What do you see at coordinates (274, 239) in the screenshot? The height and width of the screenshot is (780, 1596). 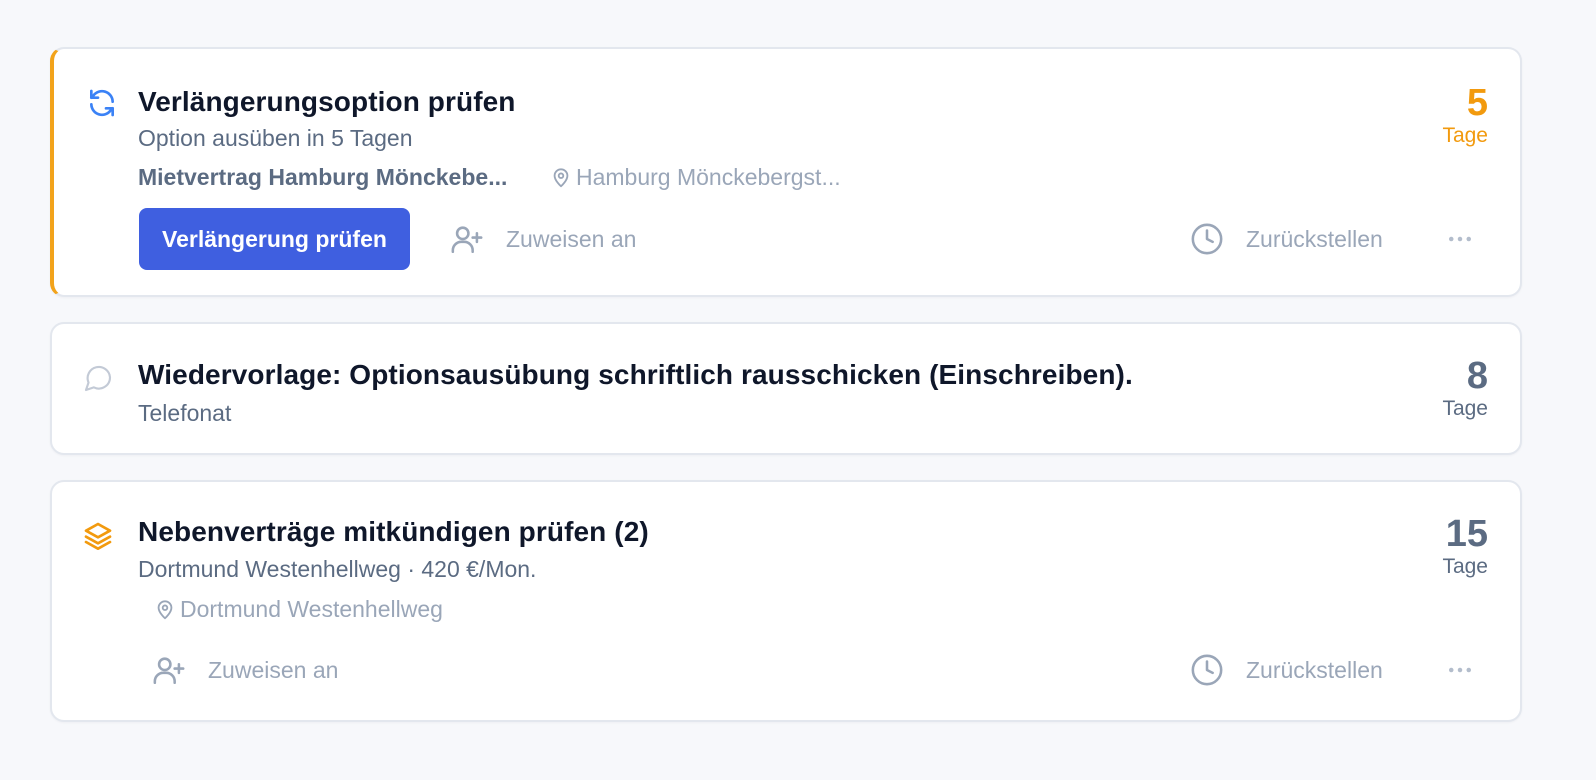 I see `check-renewal-button: Verlängerung prüfen` at bounding box center [274, 239].